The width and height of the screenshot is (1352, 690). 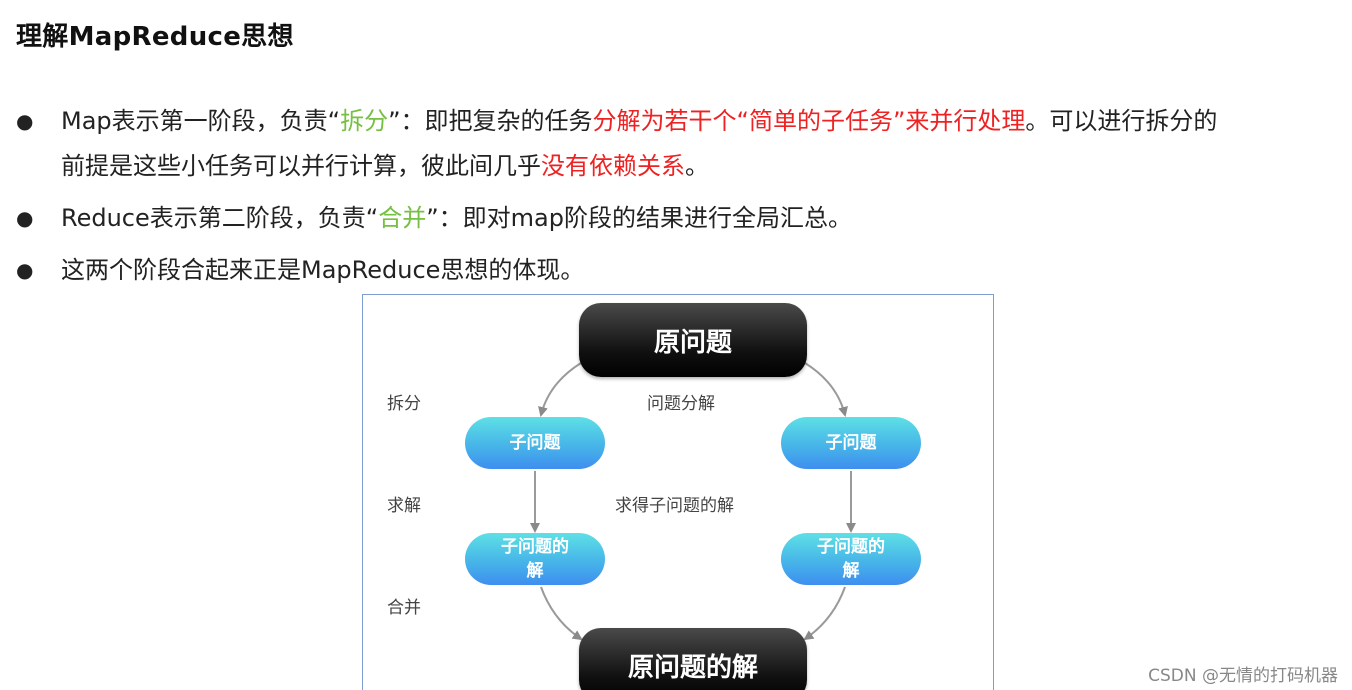 I want to click on label-solve-sub: 求得子问题的解, so click(x=674, y=506).